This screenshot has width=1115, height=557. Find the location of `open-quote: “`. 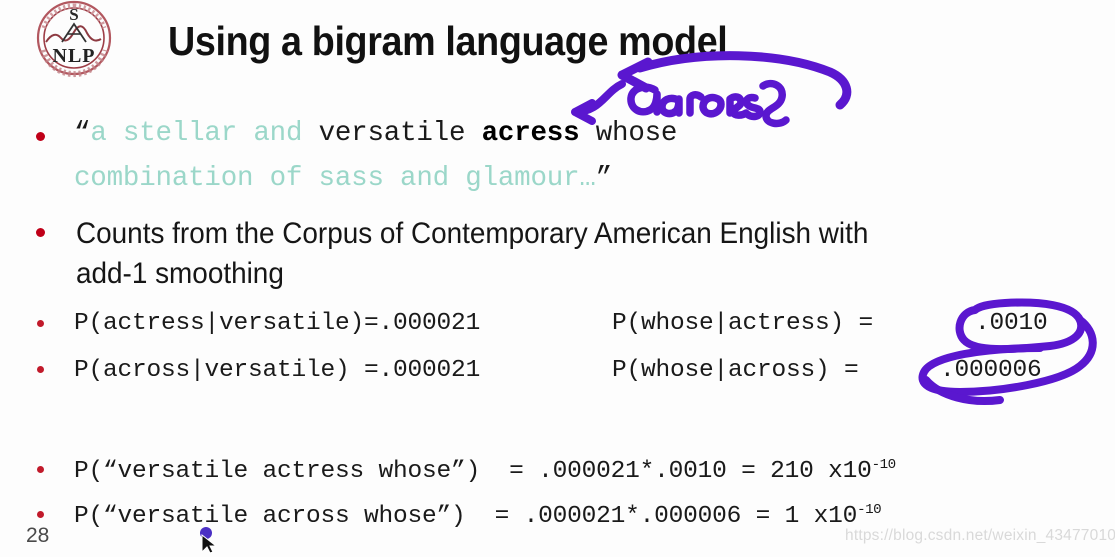

open-quote: “ is located at coordinates (82, 133).